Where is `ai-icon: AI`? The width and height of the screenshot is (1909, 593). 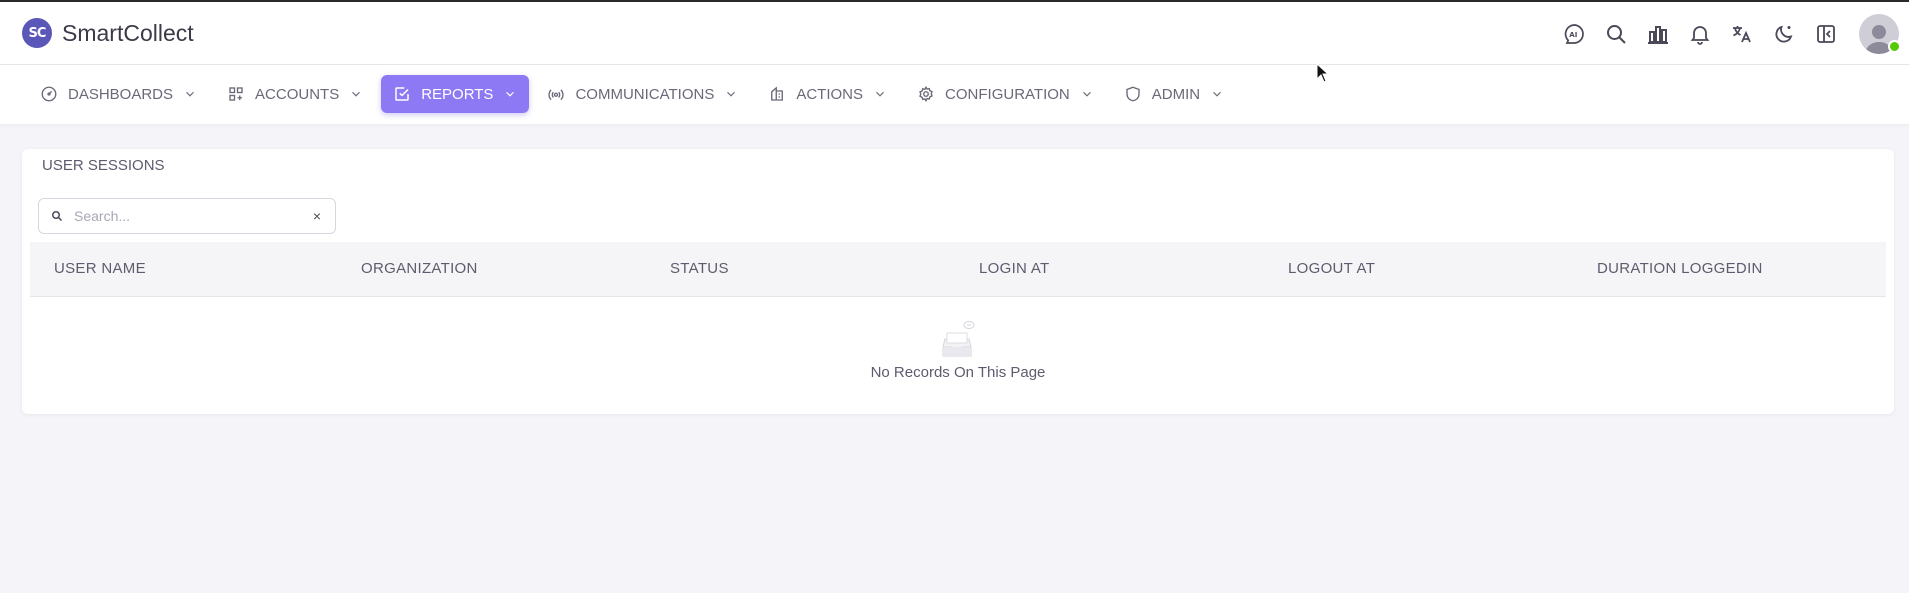 ai-icon: AI is located at coordinates (1574, 34).